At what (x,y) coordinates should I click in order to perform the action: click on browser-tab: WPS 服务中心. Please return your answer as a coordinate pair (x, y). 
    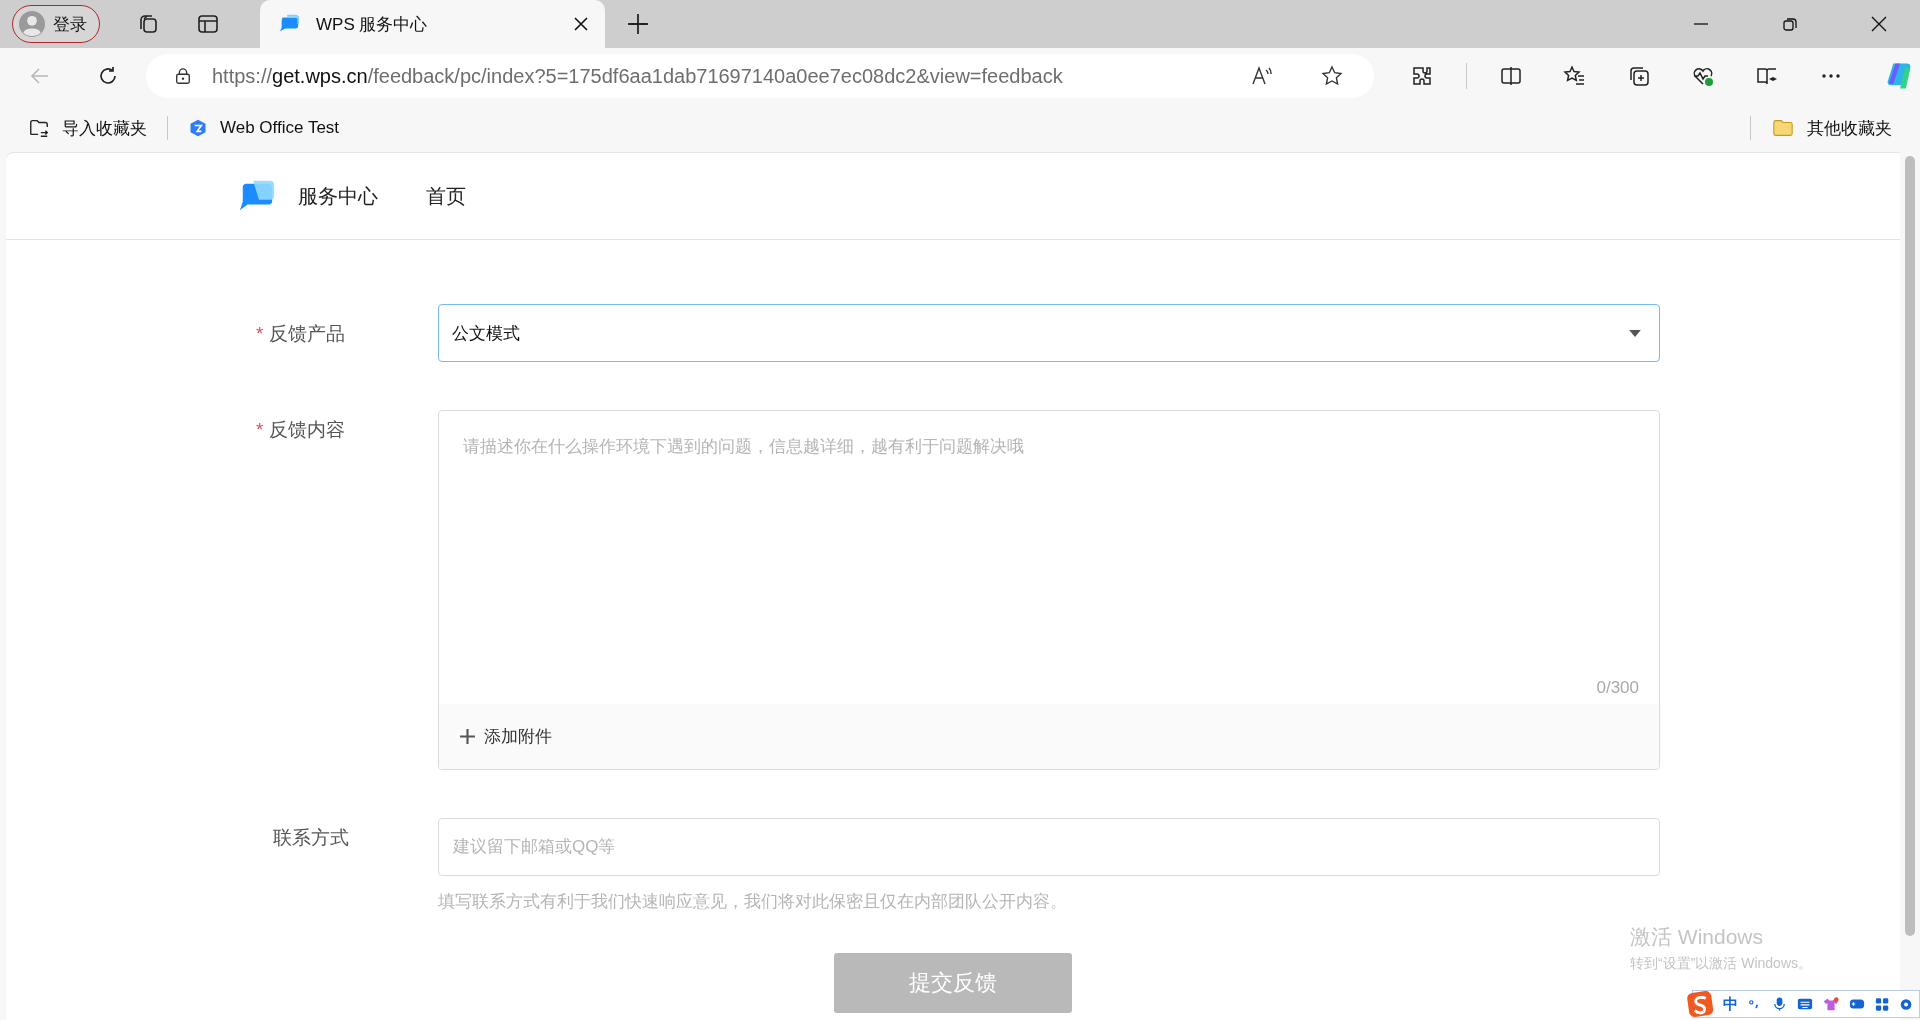
    Looking at the image, I should click on (432, 24).